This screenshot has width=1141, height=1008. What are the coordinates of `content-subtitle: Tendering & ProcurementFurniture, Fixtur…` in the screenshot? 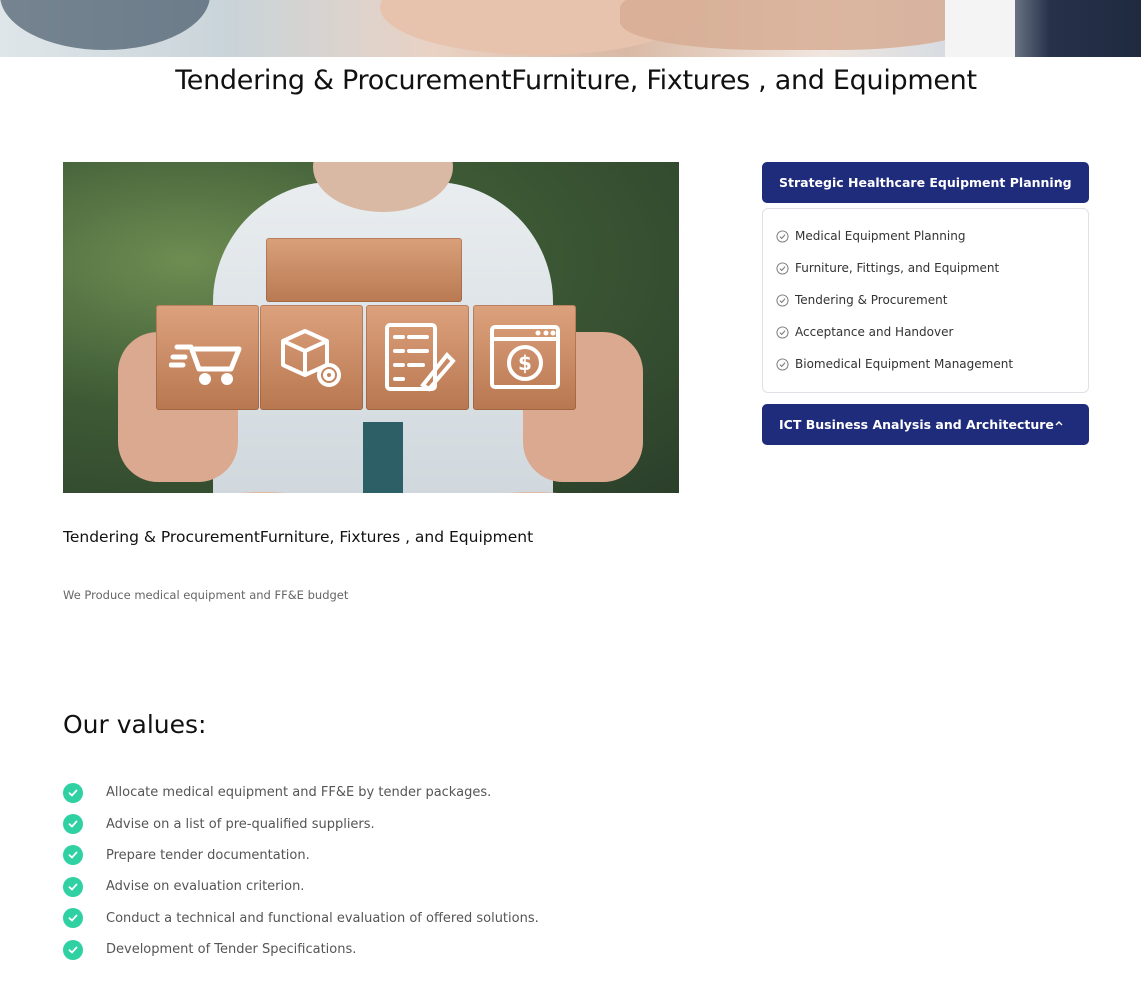 It's located at (298, 537).